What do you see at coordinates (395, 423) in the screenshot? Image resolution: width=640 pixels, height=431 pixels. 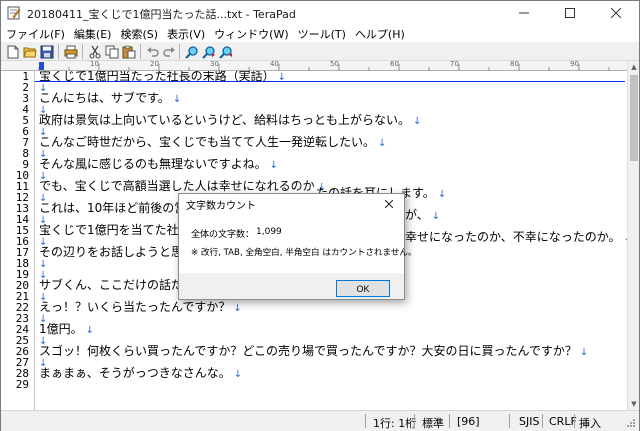 I see `status-cursor-position: 1行: 1桁` at bounding box center [395, 423].